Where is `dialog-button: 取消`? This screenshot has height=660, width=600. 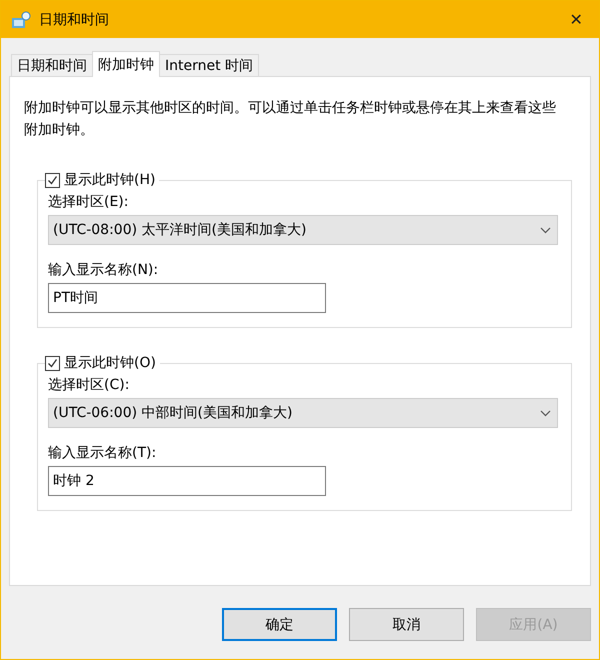 dialog-button: 取消 is located at coordinates (406, 624).